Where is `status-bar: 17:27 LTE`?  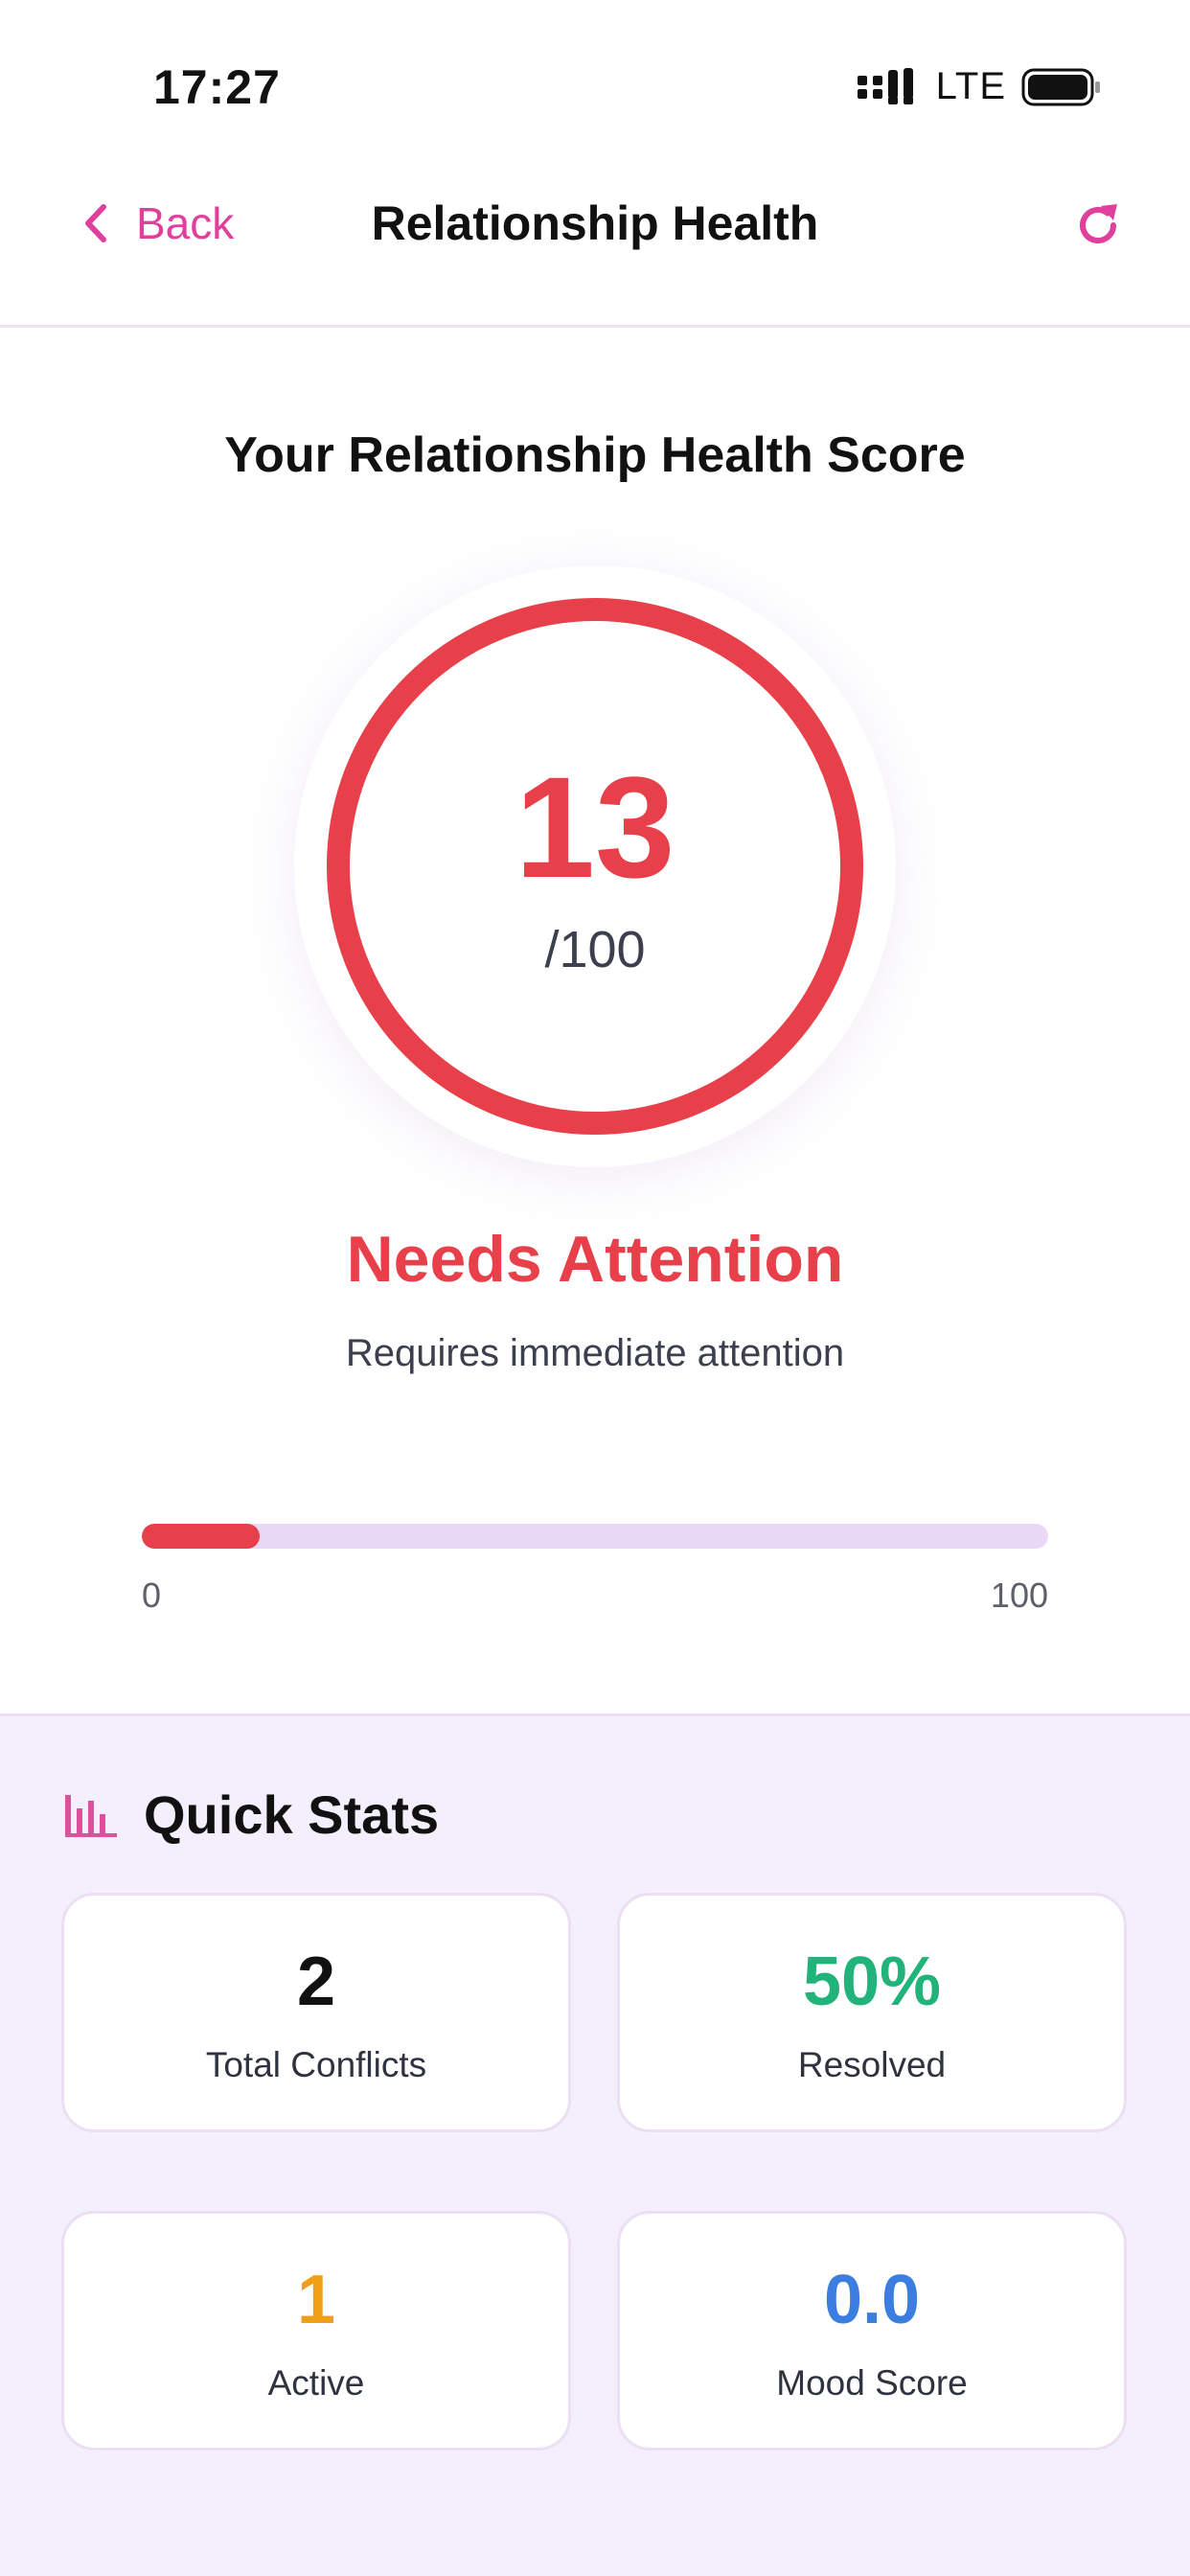
status-bar: 17:27 LTE is located at coordinates (595, 84).